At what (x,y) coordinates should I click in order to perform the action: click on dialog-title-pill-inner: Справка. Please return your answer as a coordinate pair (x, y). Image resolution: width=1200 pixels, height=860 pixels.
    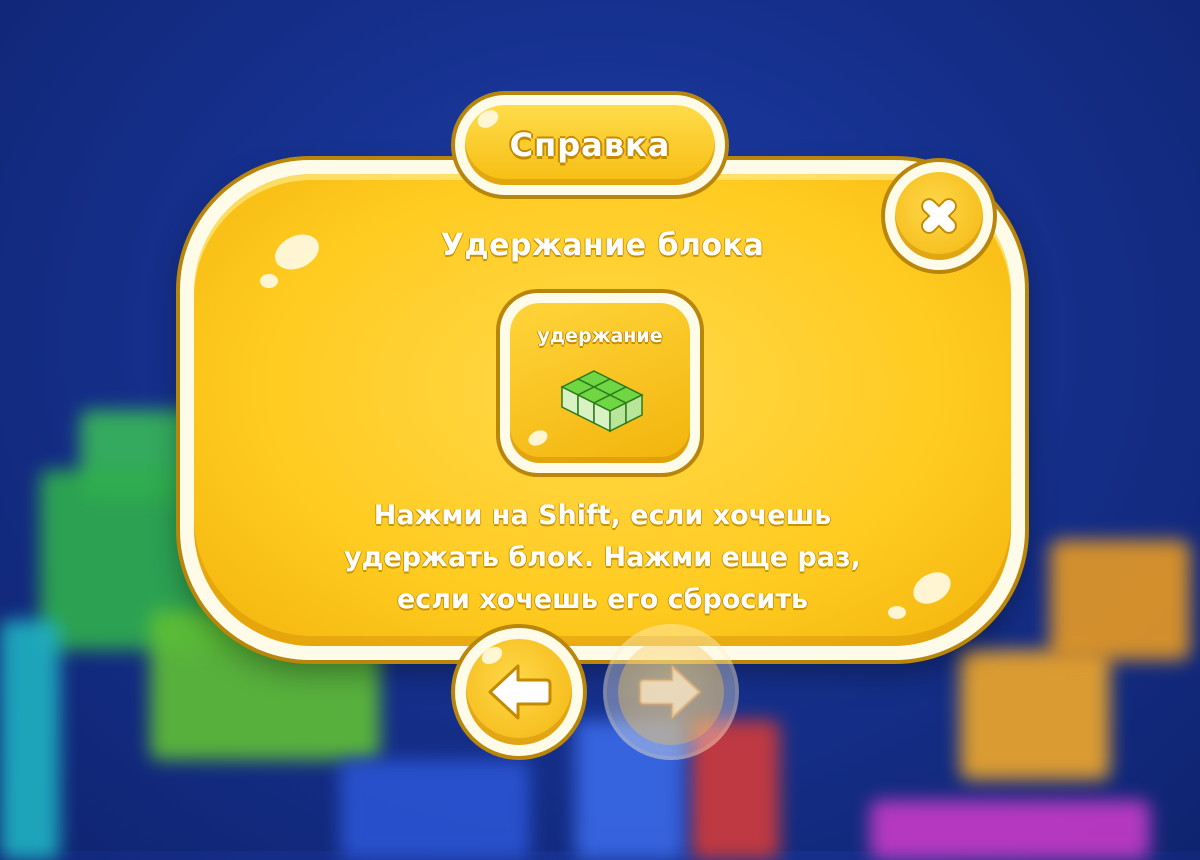
    Looking at the image, I should click on (590, 145).